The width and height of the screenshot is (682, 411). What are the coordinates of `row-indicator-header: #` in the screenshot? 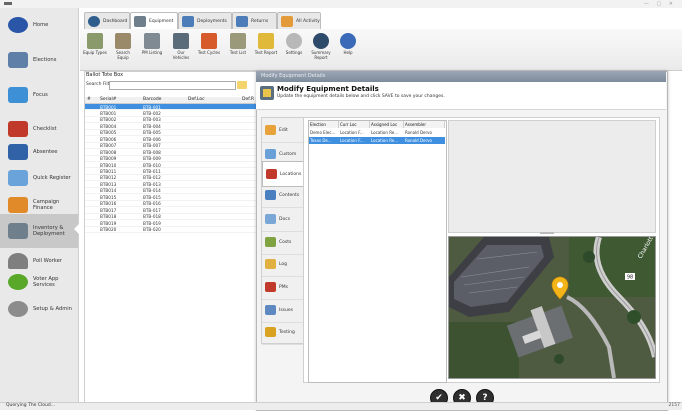 It's located at (89, 99).